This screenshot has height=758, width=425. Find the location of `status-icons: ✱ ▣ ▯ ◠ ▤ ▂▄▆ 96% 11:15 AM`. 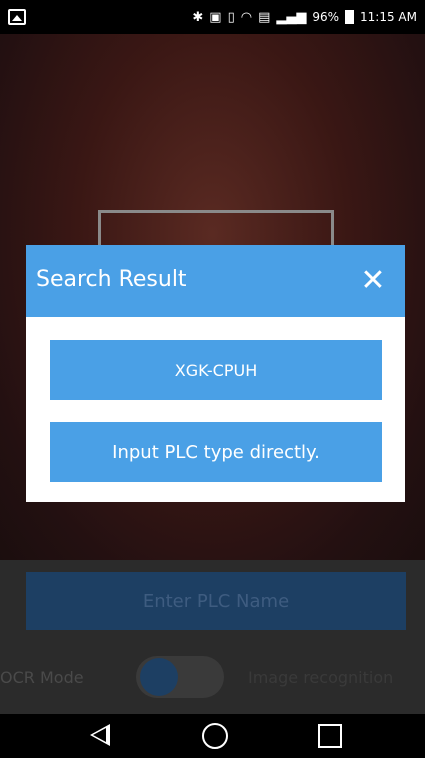

status-icons: ✱ ▣ ▯ ◠ ▤ ▂▄▆ 96% 11:15 AM is located at coordinates (304, 17).